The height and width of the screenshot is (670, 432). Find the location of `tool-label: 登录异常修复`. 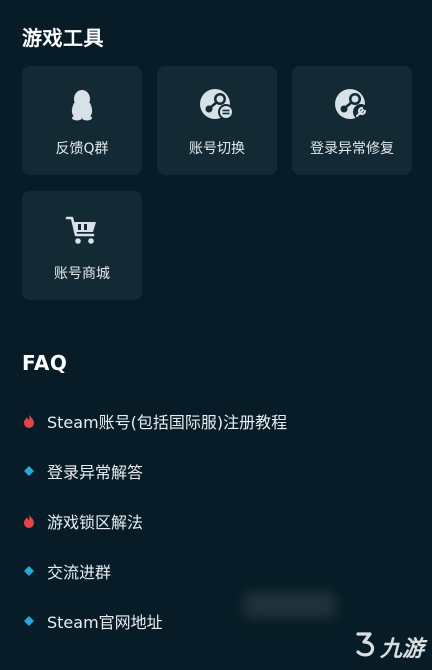

tool-label: 登录异常修复 is located at coordinates (352, 149).